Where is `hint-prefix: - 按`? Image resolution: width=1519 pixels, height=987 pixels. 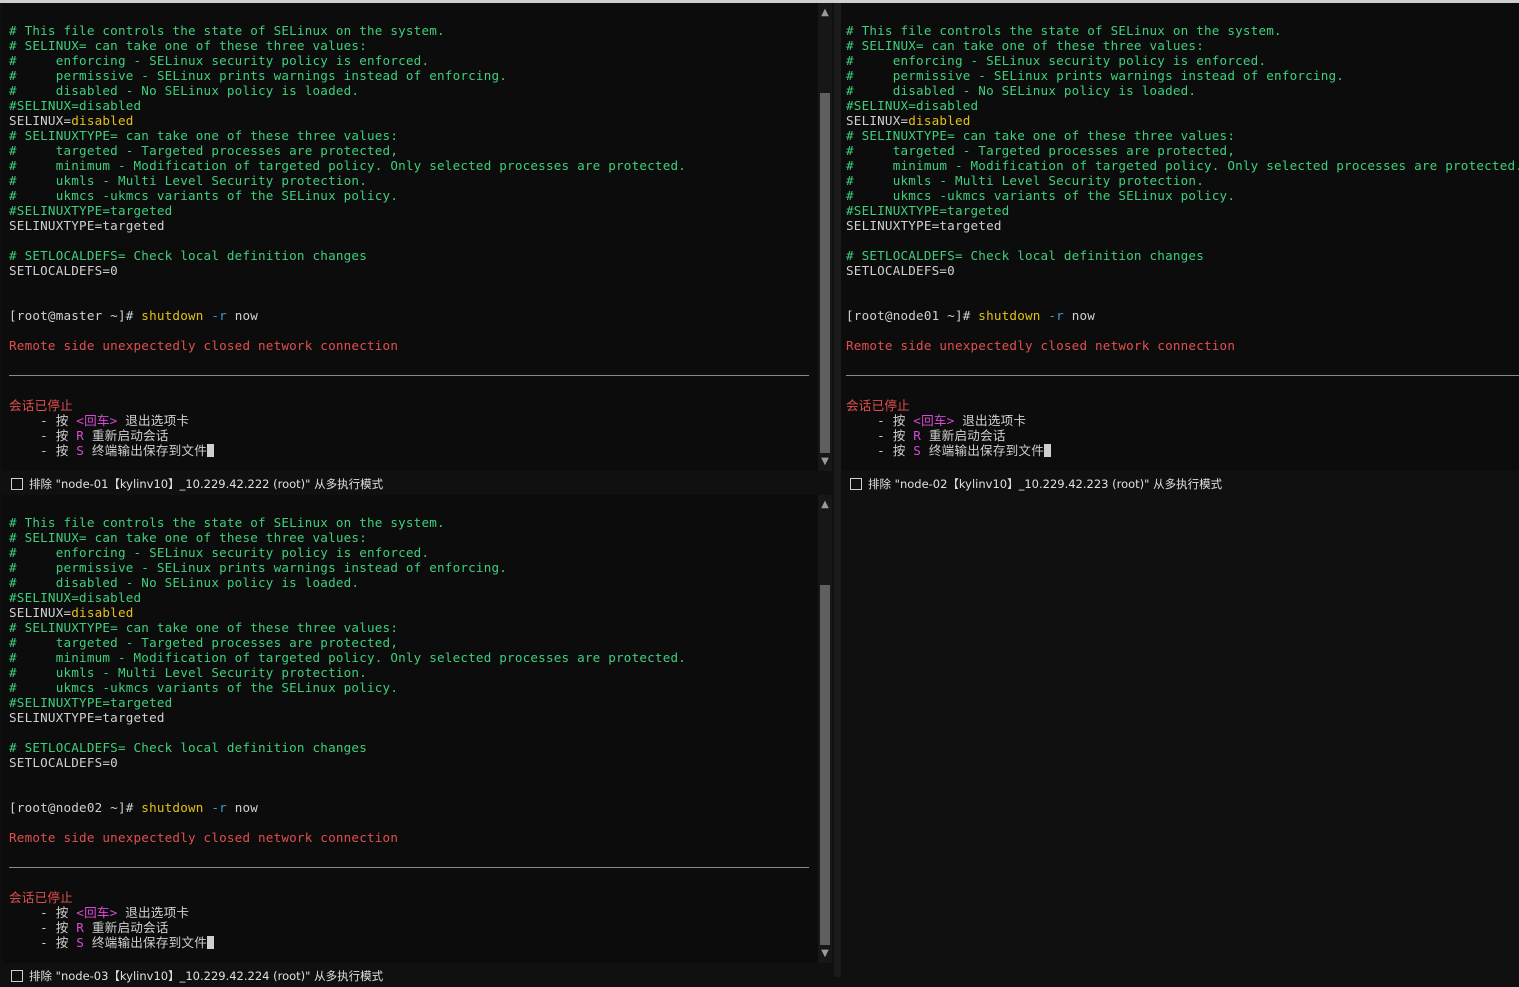 hint-prefix: - 按 is located at coordinates (880, 450).